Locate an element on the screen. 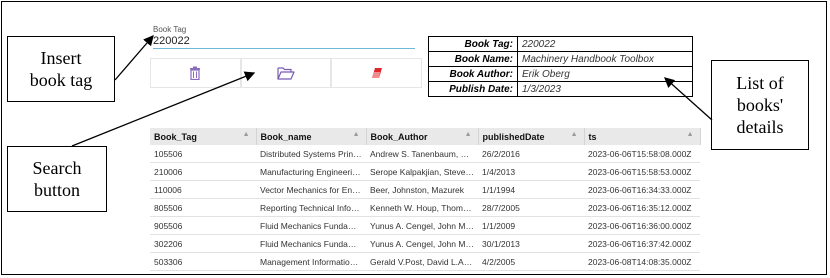  arrow-search is located at coordinates (163, 109).